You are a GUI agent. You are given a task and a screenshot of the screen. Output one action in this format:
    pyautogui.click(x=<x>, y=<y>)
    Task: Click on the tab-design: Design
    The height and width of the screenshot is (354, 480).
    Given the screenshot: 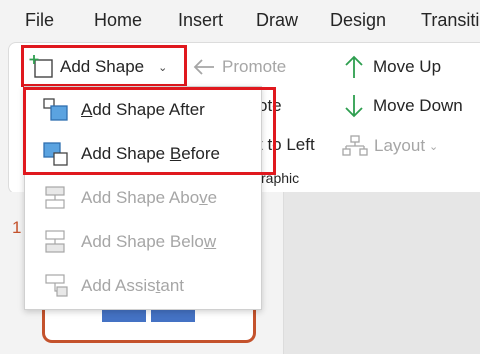 What is the action you would take?
    pyautogui.click(x=358, y=20)
    